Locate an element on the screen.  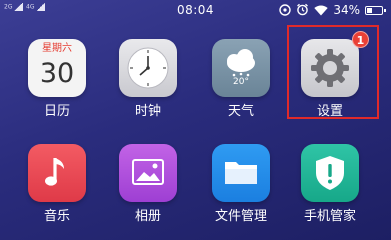
app-weather: 20° 天气 is located at coordinates (241, 79).